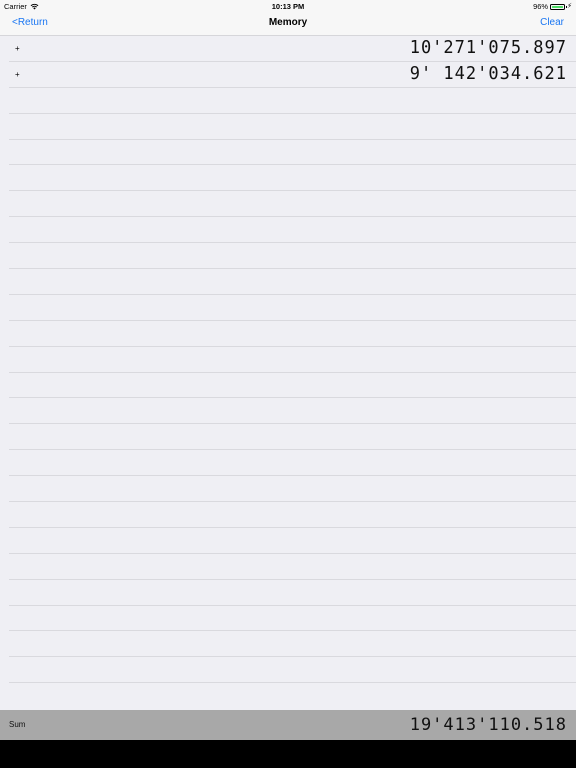  Describe the element at coordinates (566, 7) in the screenshot. I see `battery-tip` at that location.